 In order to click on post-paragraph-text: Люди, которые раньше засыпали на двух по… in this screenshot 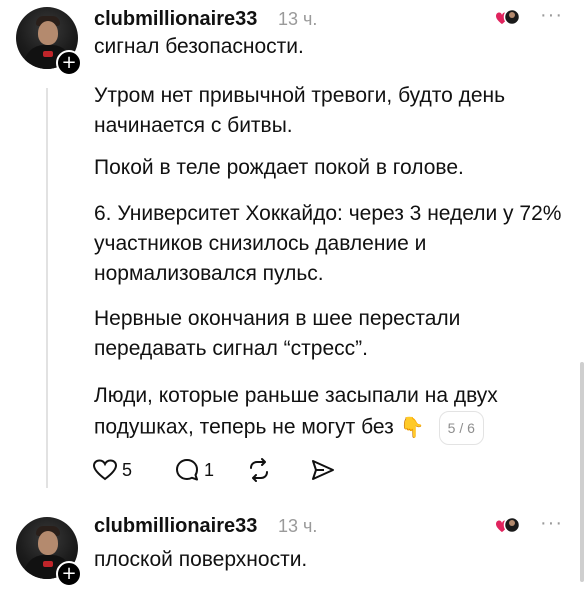, I will do `click(296, 411)`.